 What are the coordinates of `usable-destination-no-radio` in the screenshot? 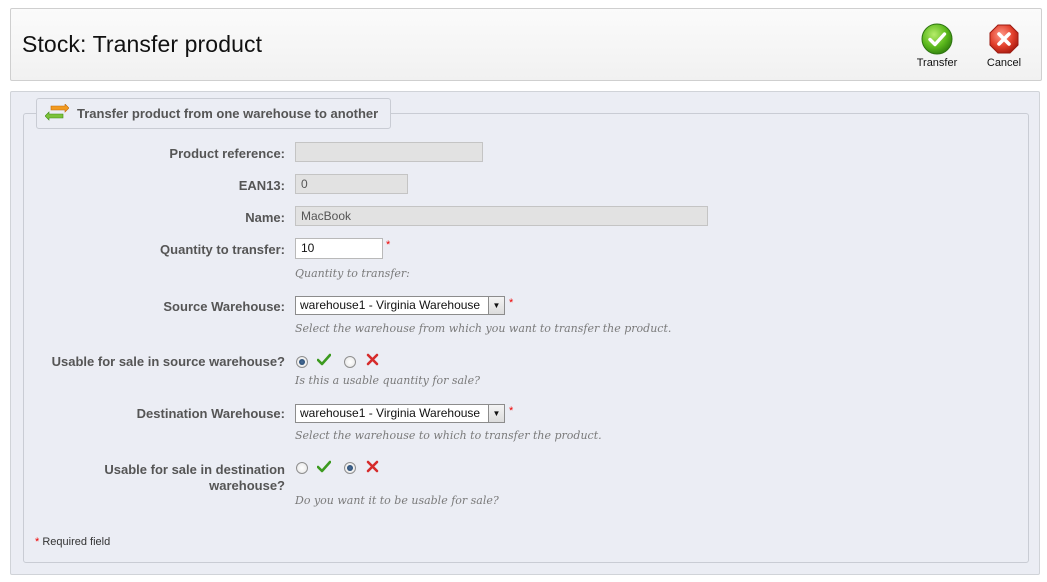 It's located at (350, 468).